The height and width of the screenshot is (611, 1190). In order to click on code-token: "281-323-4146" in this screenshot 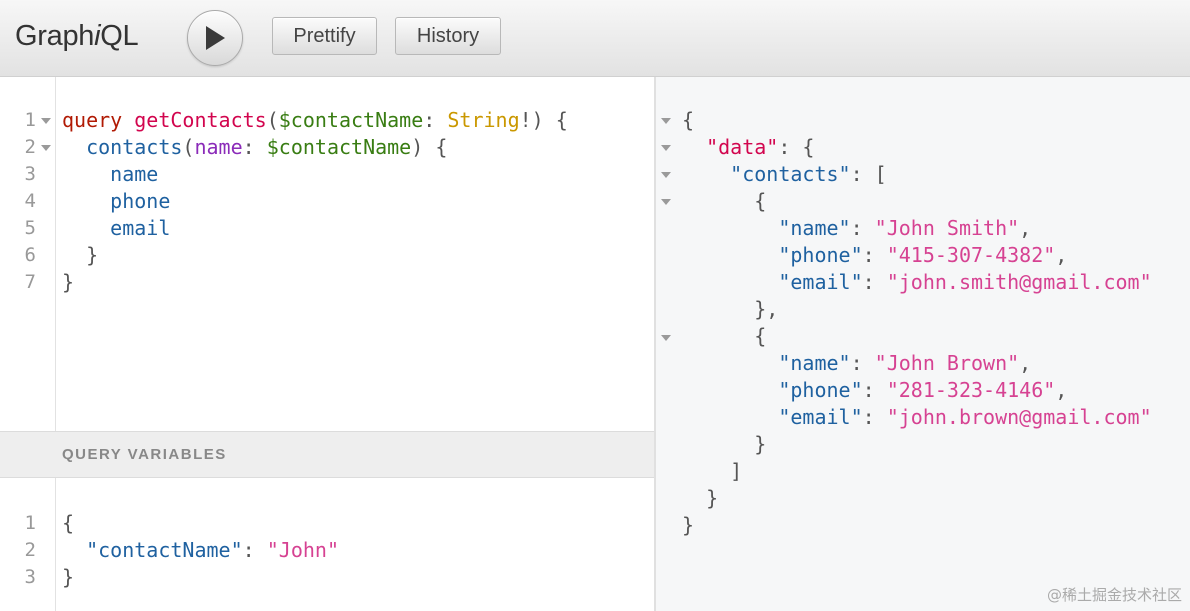, I will do `click(971, 390)`.